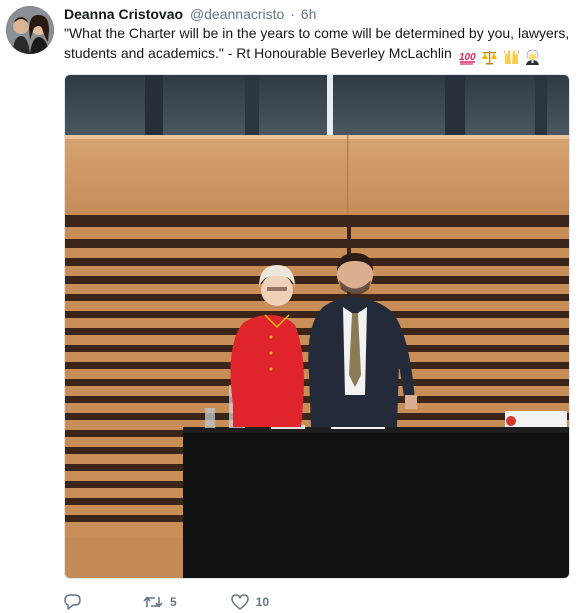 Image resolution: width=581 pixels, height=613 pixels. What do you see at coordinates (489, 58) in the screenshot?
I see `balance-scale-emoji` at bounding box center [489, 58].